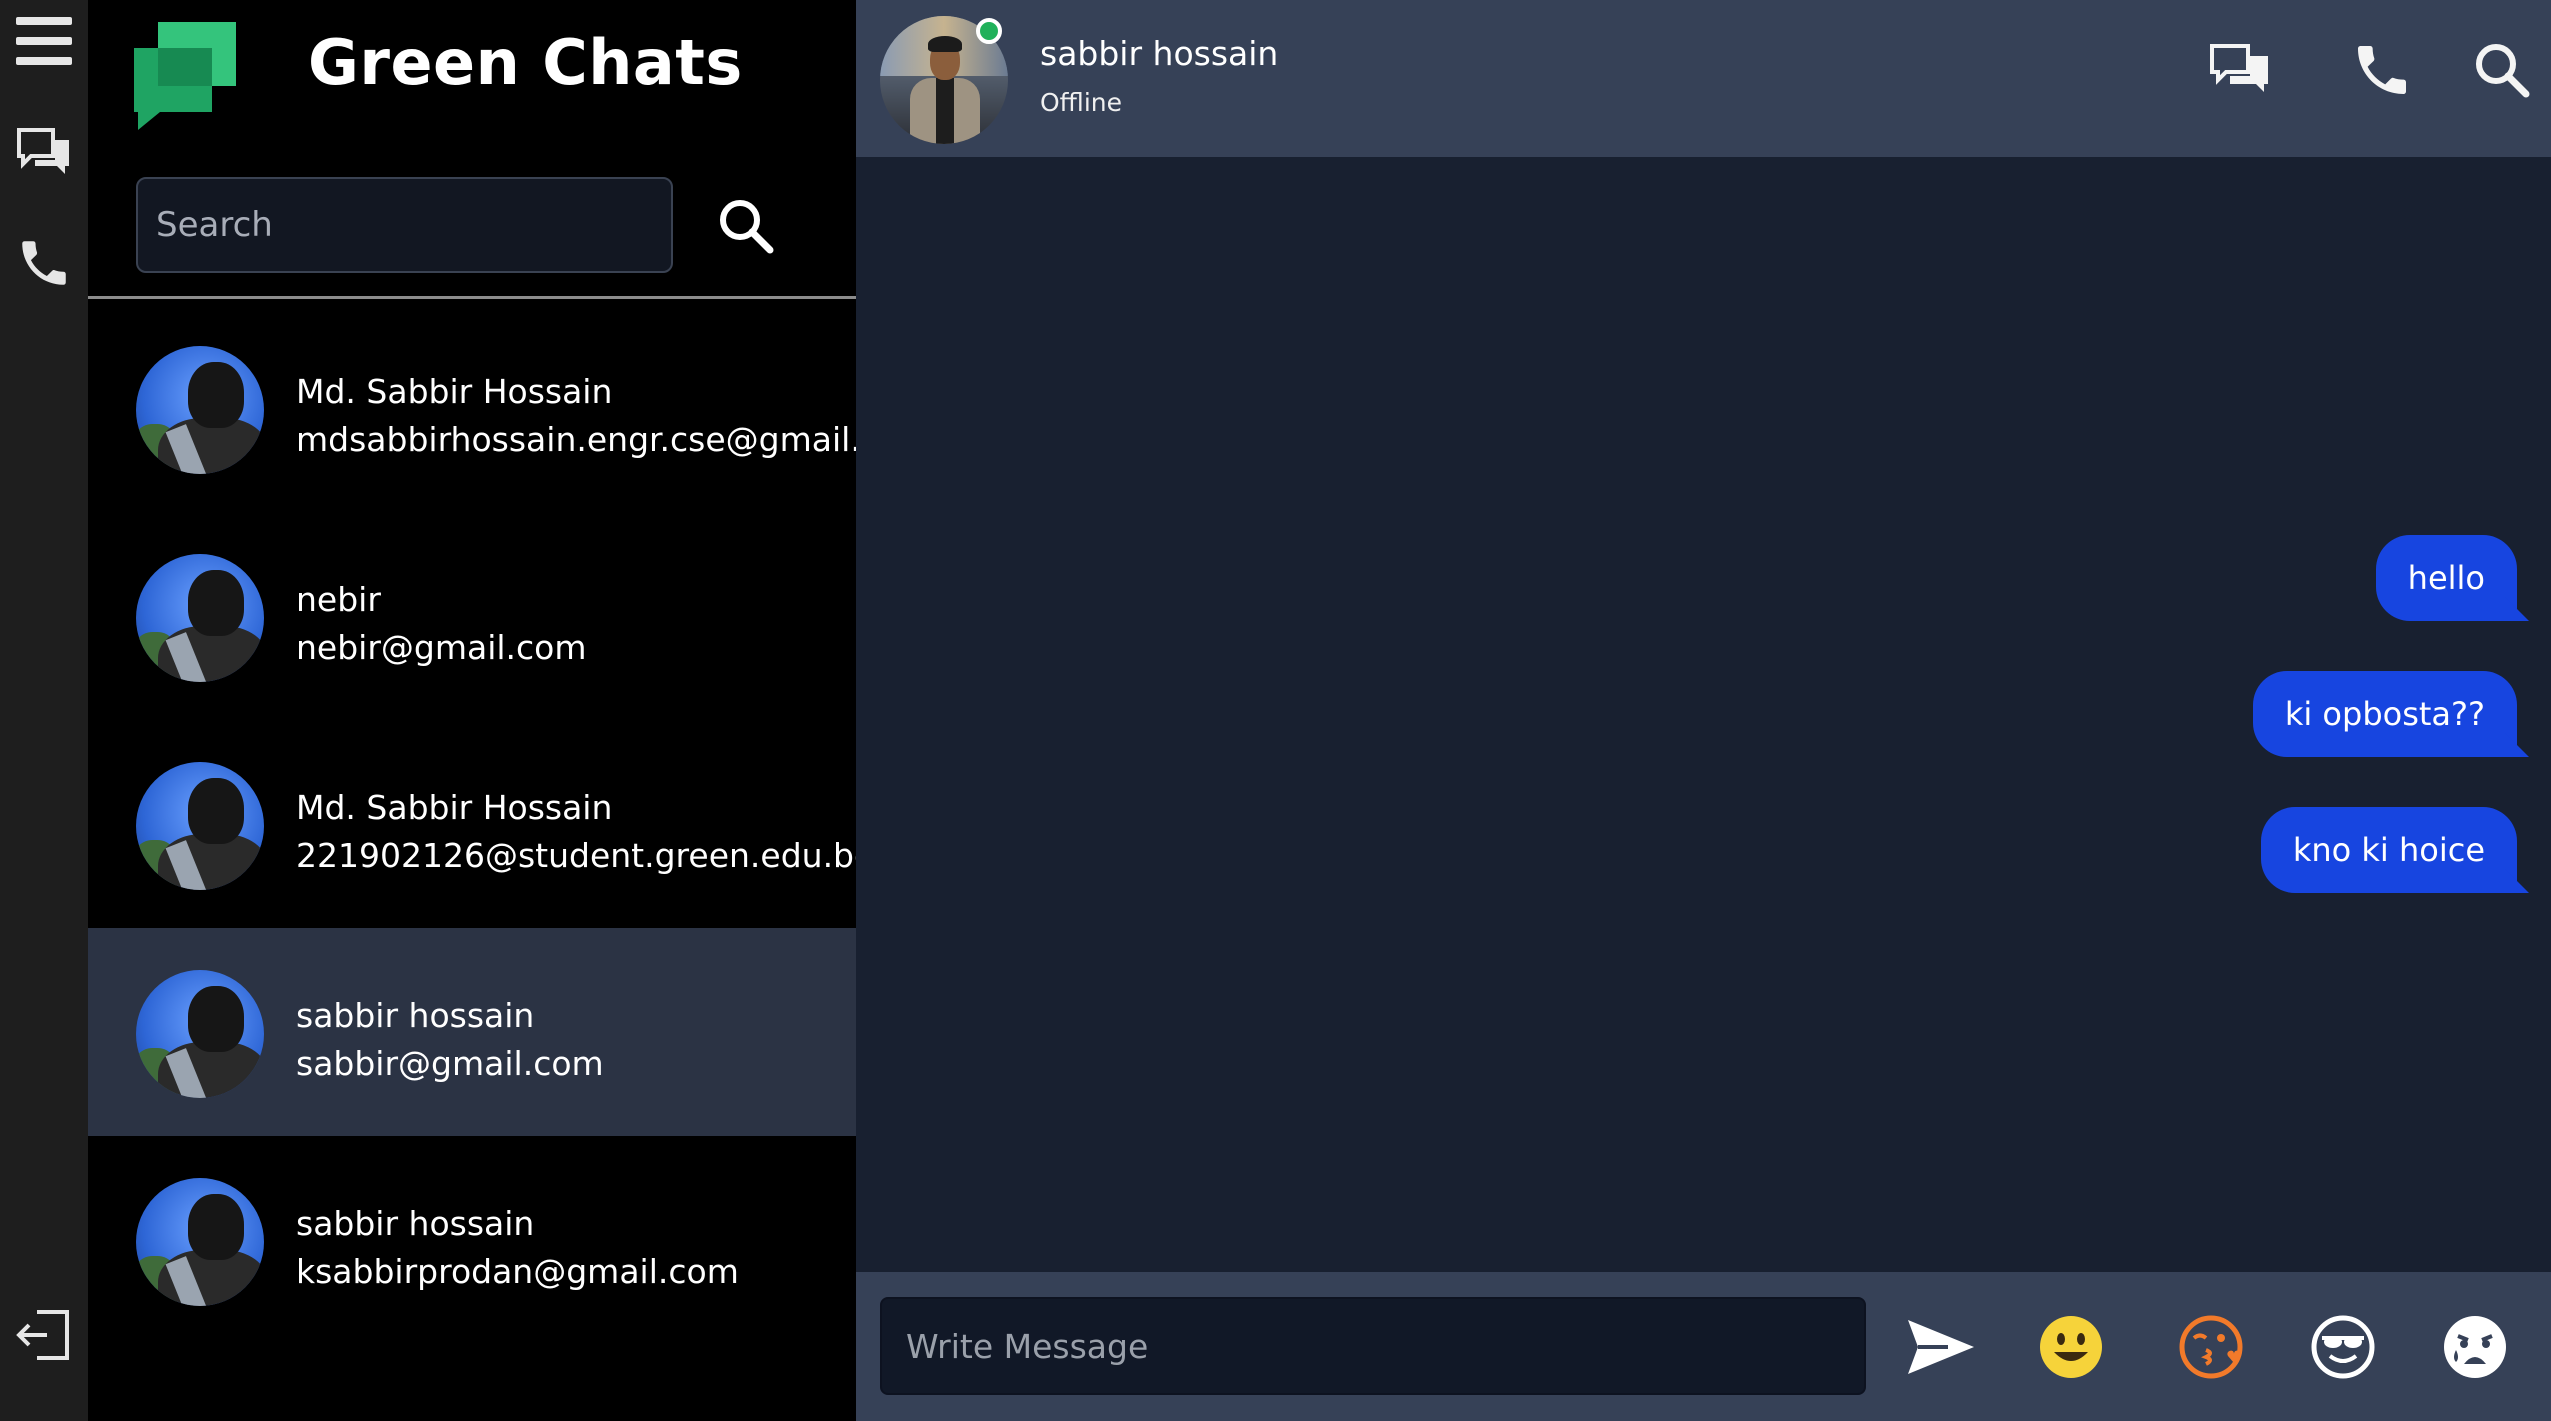  What do you see at coordinates (1081, 102) in the screenshot?
I see `chat-partner-status: Offline` at bounding box center [1081, 102].